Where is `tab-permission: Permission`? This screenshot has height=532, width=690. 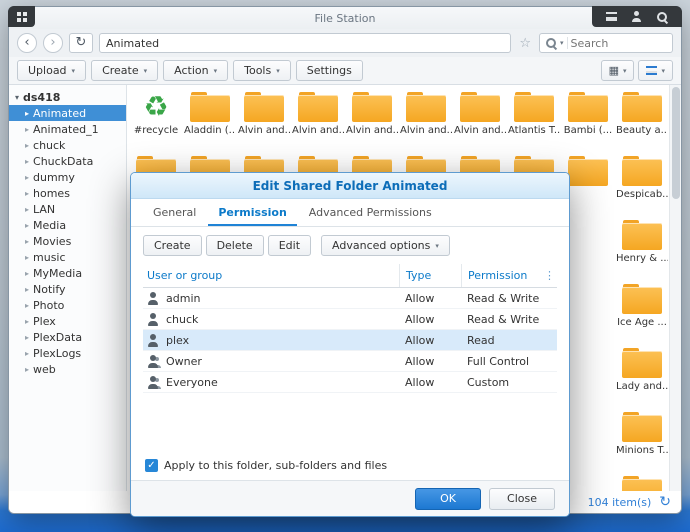 tab-permission: Permission is located at coordinates (252, 212).